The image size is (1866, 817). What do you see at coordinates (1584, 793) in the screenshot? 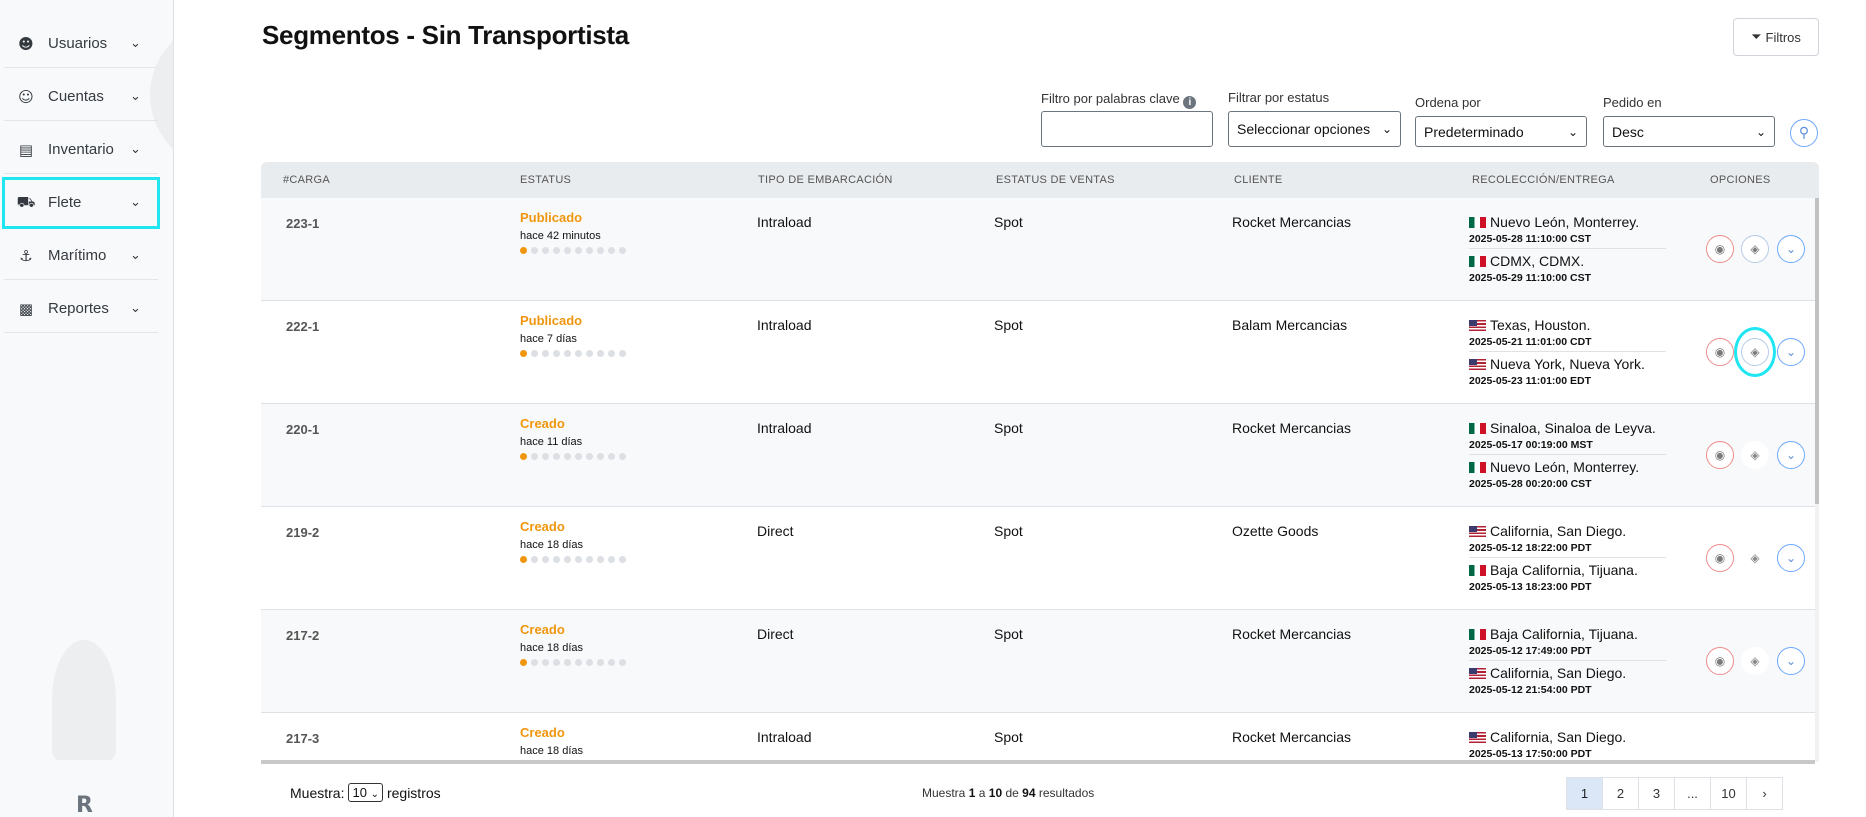
I see `page-1: 1` at bounding box center [1584, 793].